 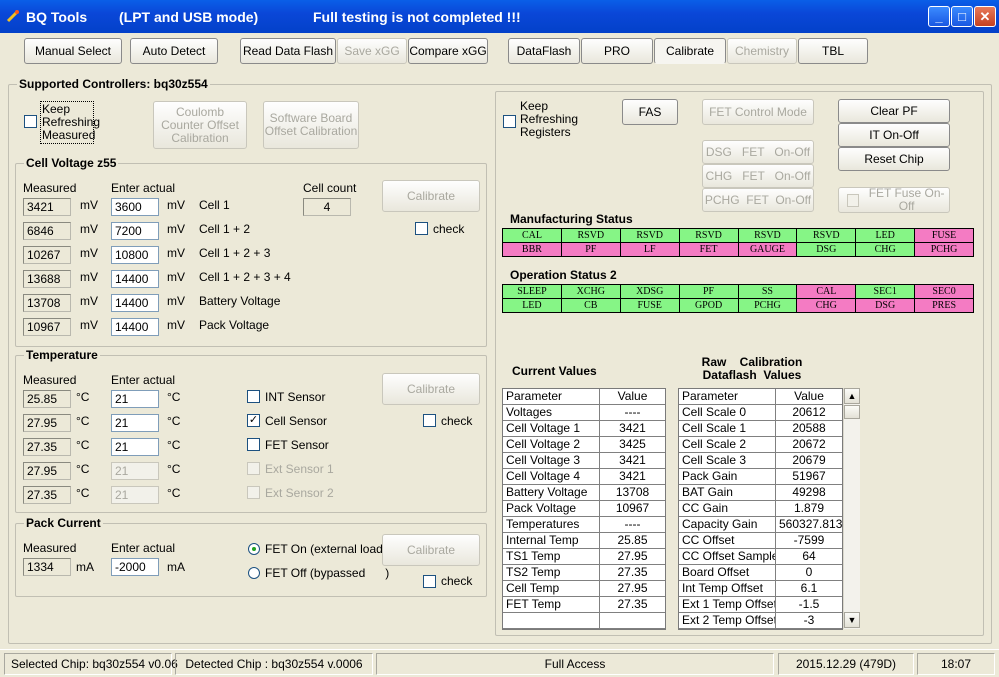 What do you see at coordinates (760, 461) in the screenshot?
I see `table-row: Cell Scale 3 20679` at bounding box center [760, 461].